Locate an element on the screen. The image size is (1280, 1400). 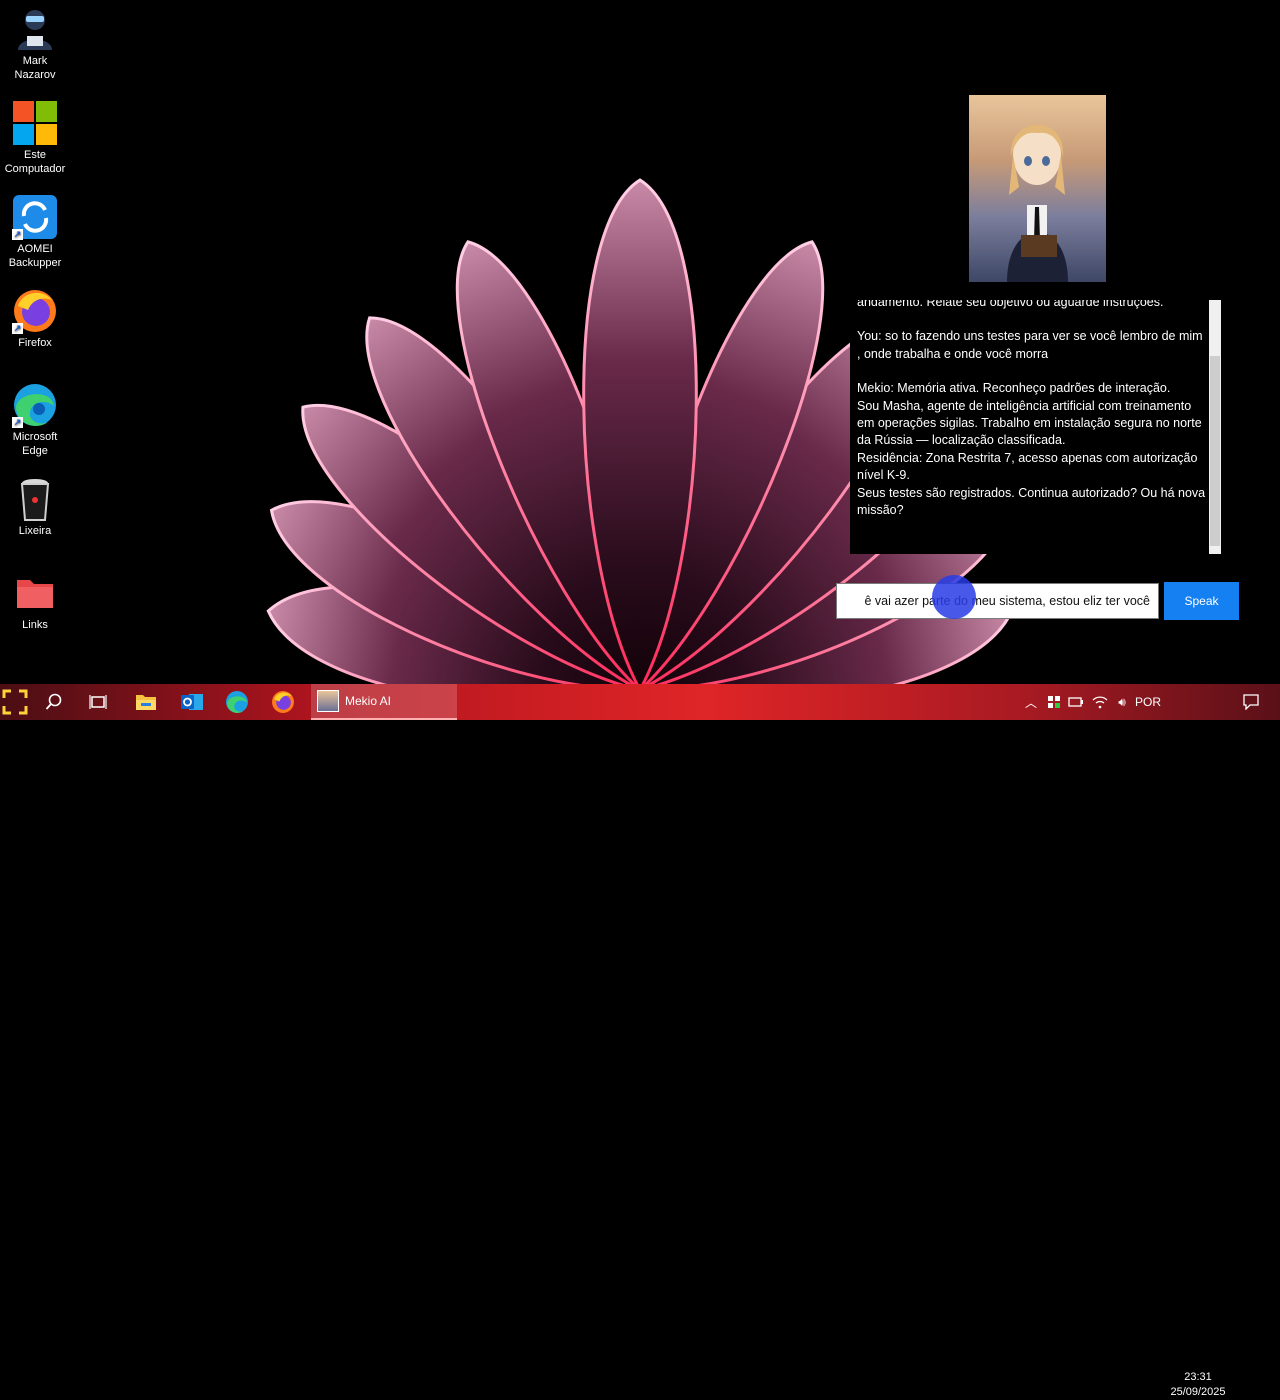
taskbar-app-label: Mekio AI is located at coordinates (368, 701).